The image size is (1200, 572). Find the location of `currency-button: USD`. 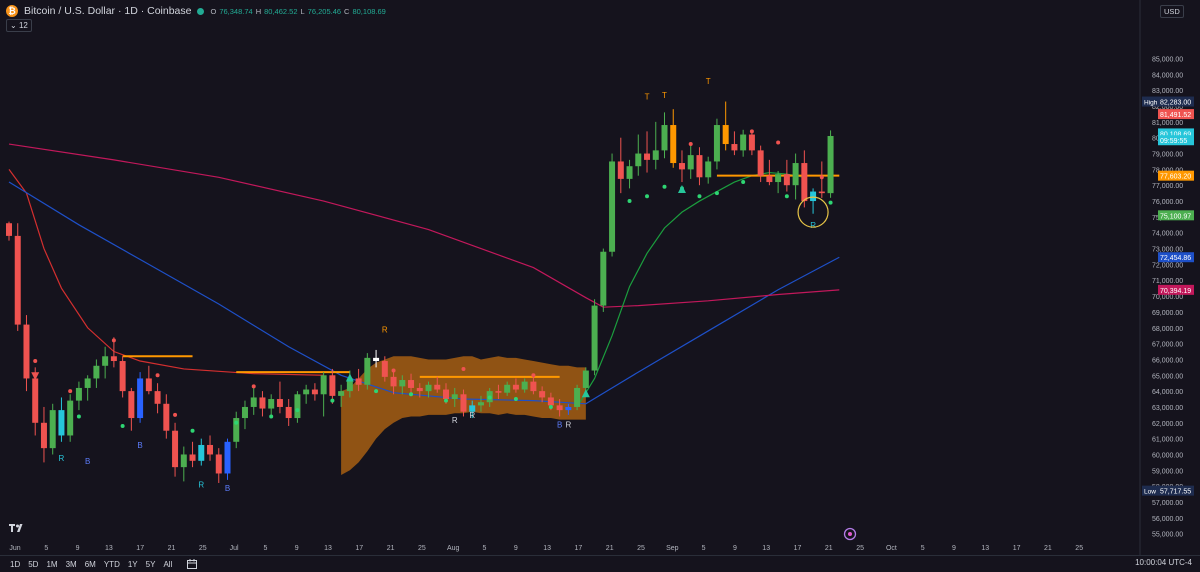

currency-button: USD is located at coordinates (1172, 11).